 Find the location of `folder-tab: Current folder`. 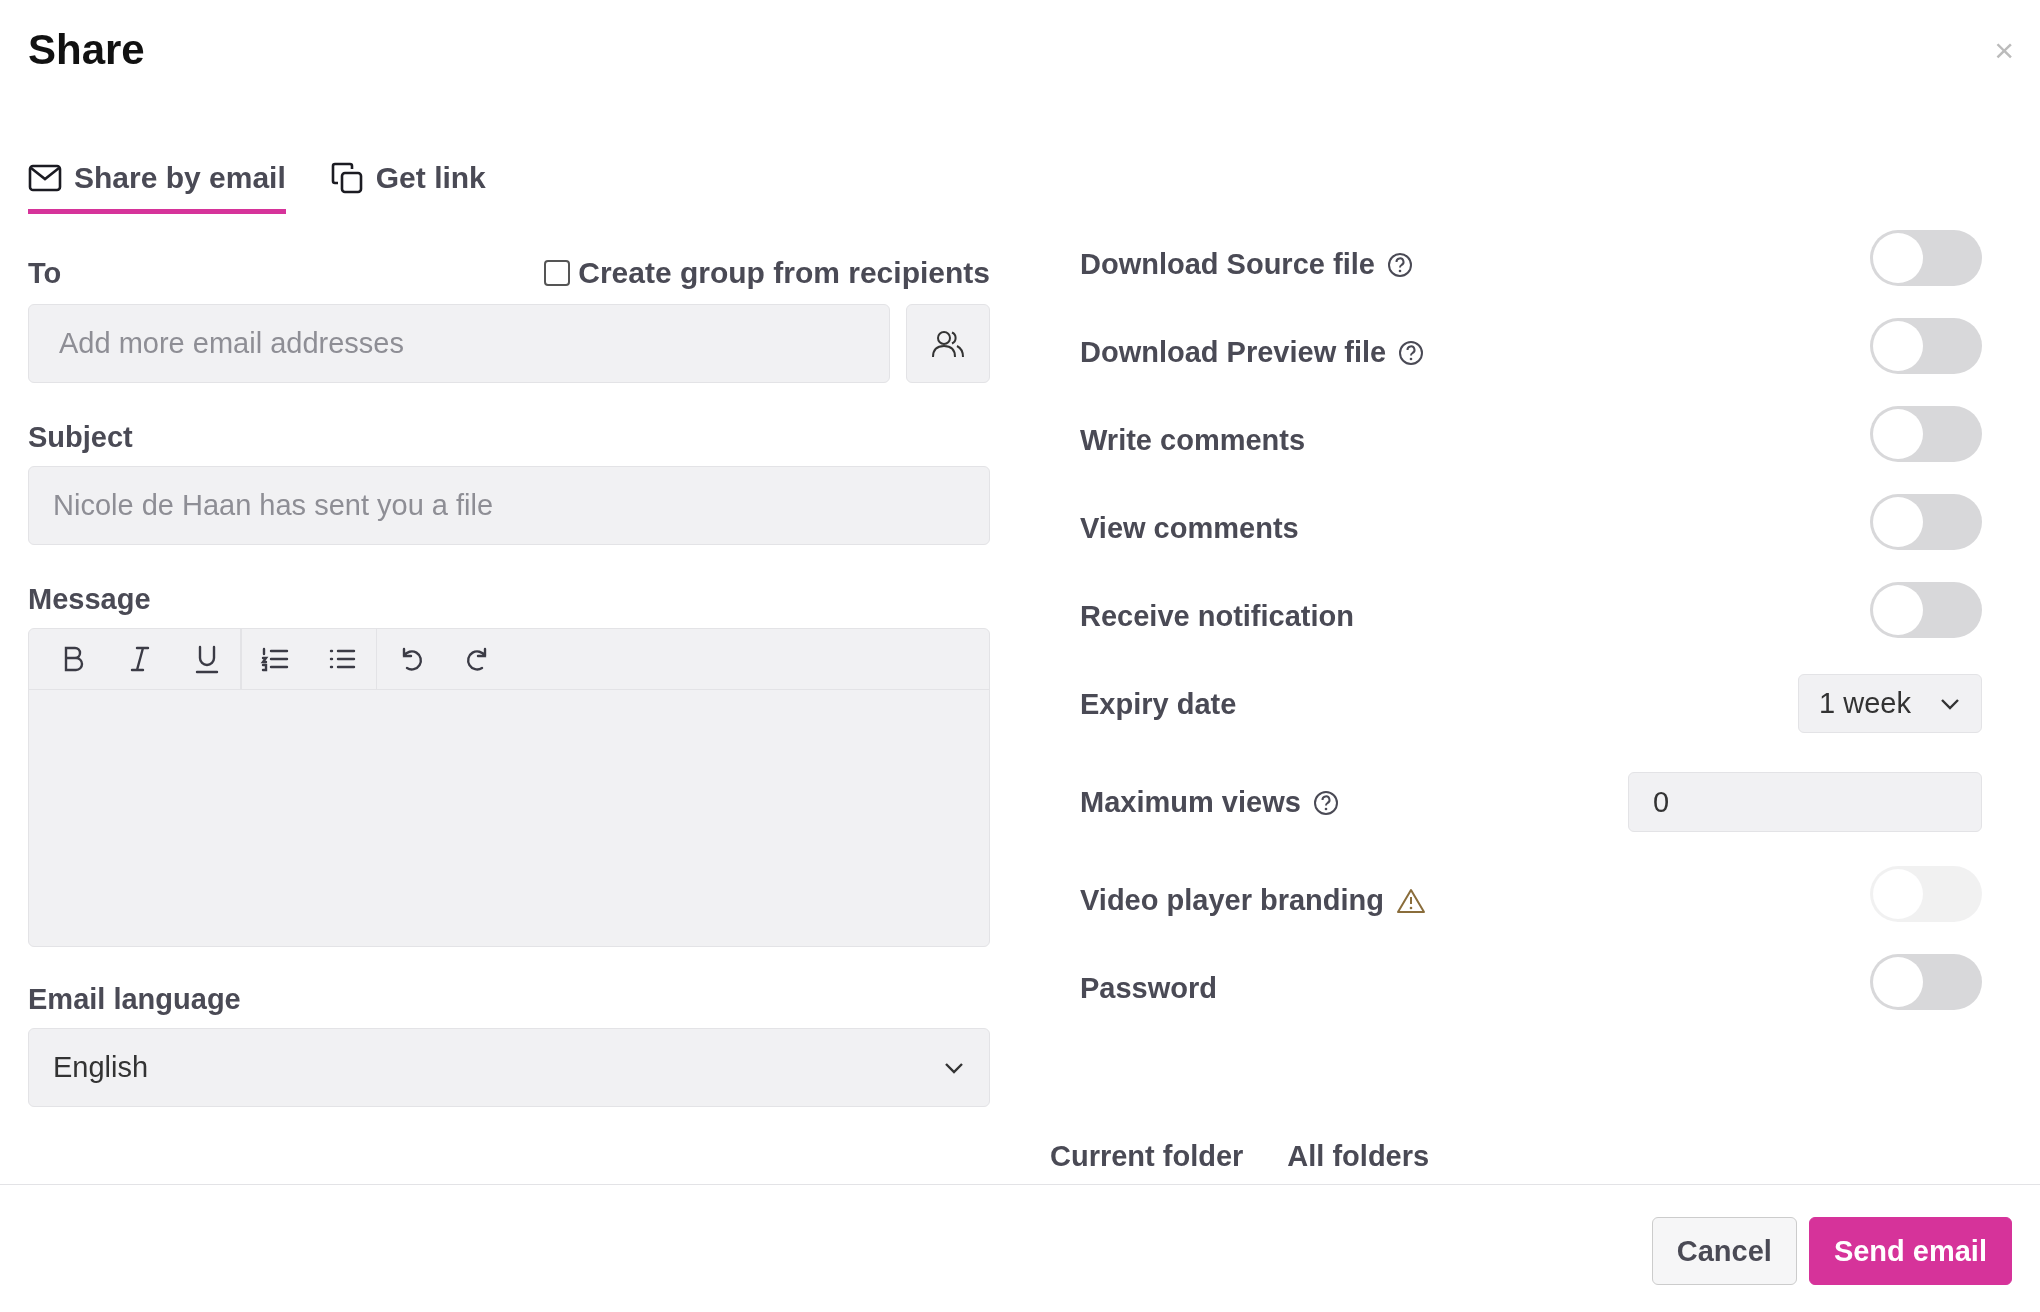

folder-tab: Current folder is located at coordinates (1147, 1156).